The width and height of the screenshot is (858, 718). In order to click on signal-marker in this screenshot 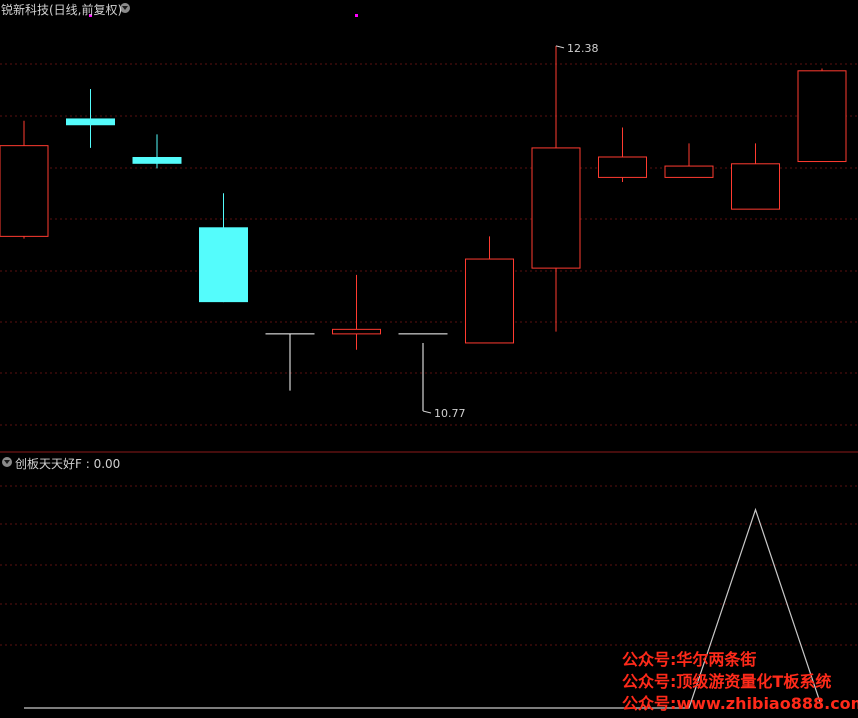, I will do `click(356, 15)`.